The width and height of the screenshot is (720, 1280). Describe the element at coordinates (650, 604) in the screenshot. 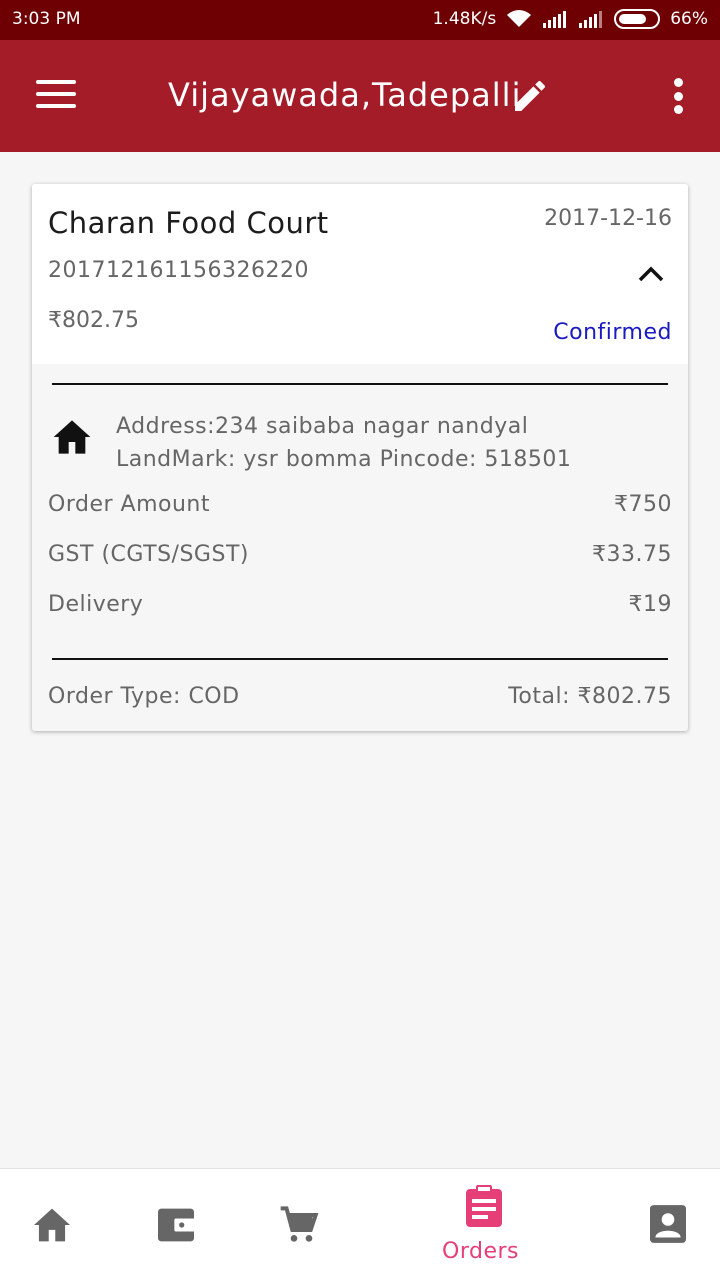

I see `delivery-value: ₹19` at that location.